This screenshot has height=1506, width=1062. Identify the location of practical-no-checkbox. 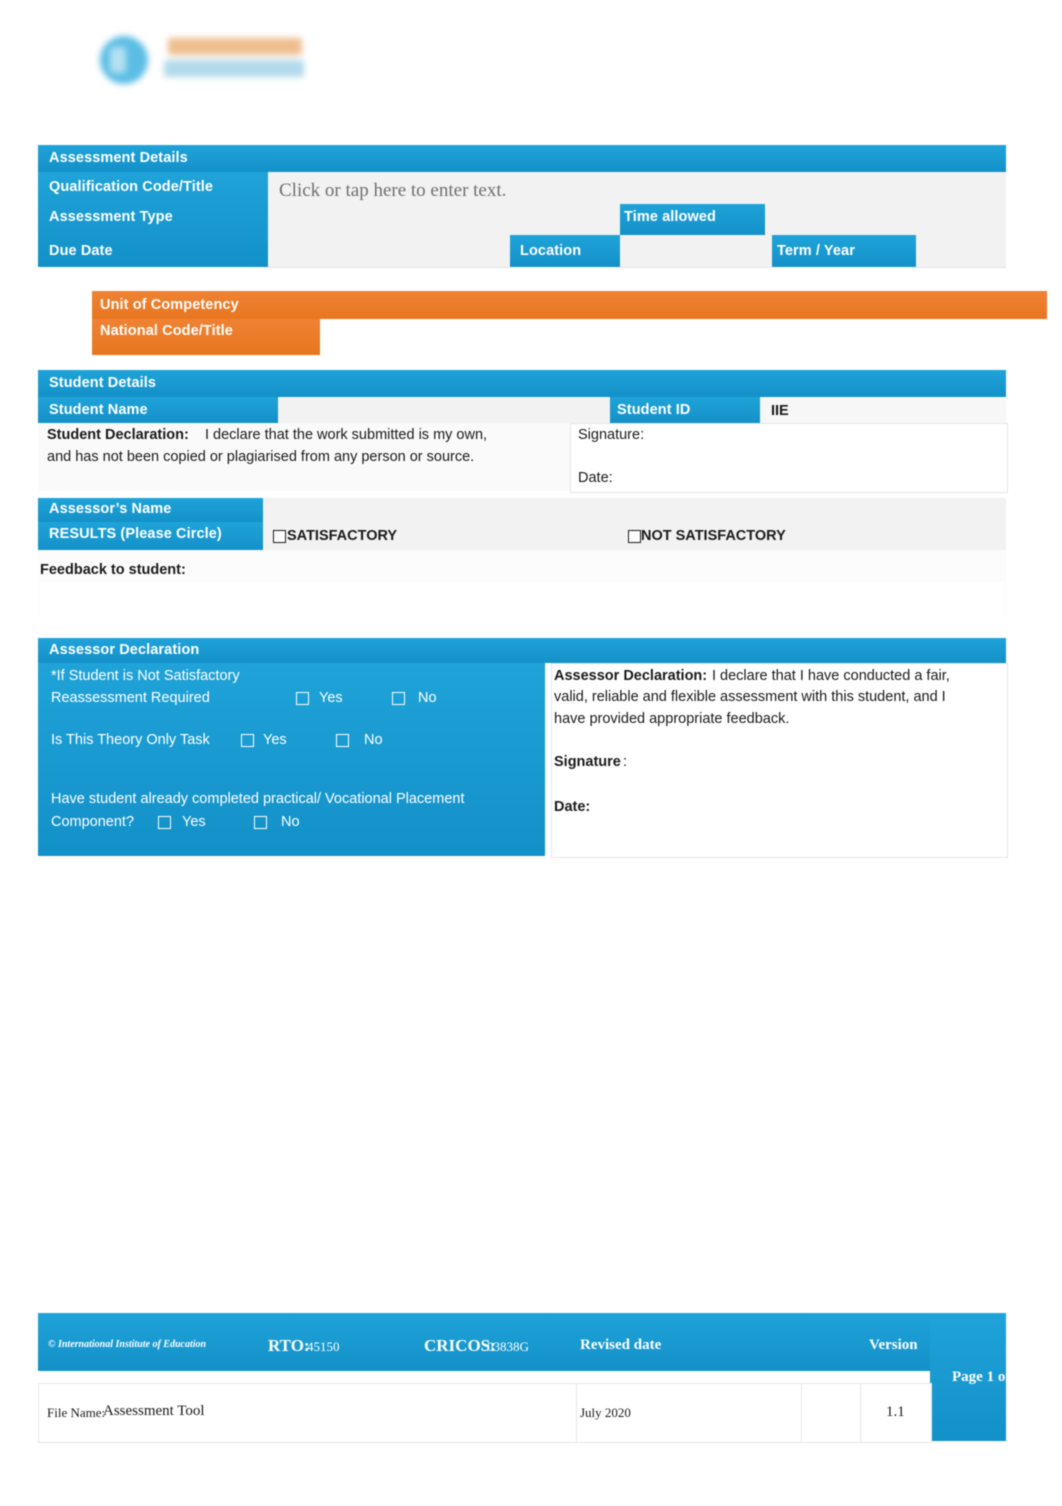
(260, 822).